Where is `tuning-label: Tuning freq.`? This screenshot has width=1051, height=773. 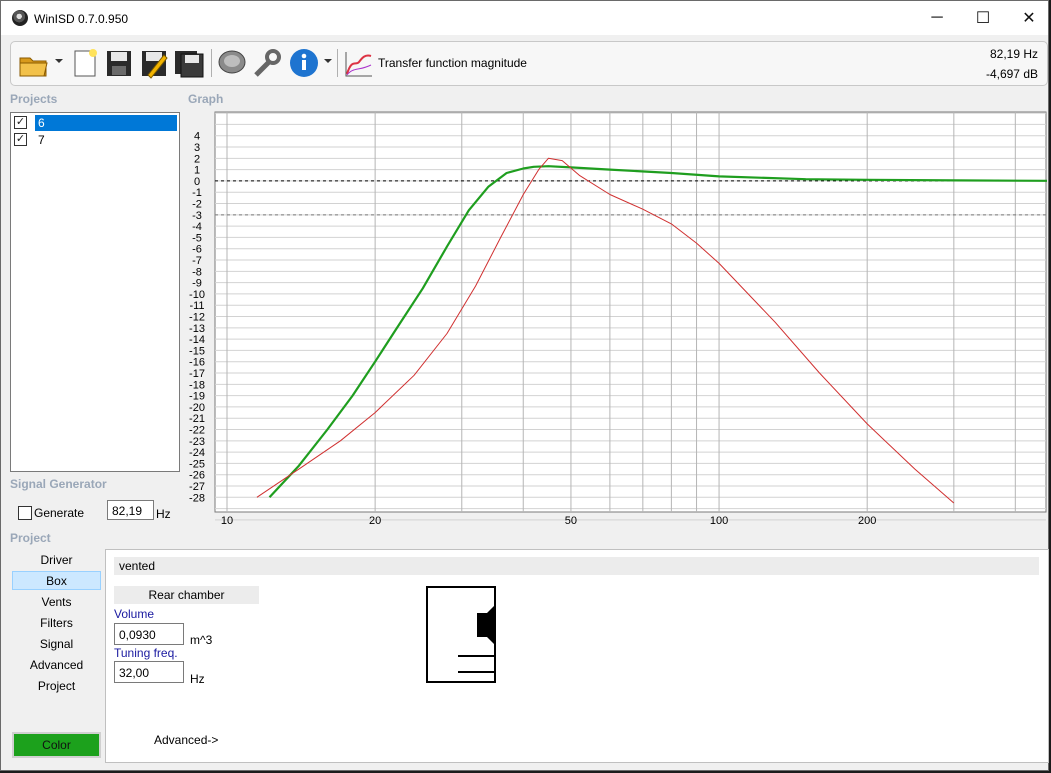 tuning-label: Tuning freq. is located at coordinates (146, 653).